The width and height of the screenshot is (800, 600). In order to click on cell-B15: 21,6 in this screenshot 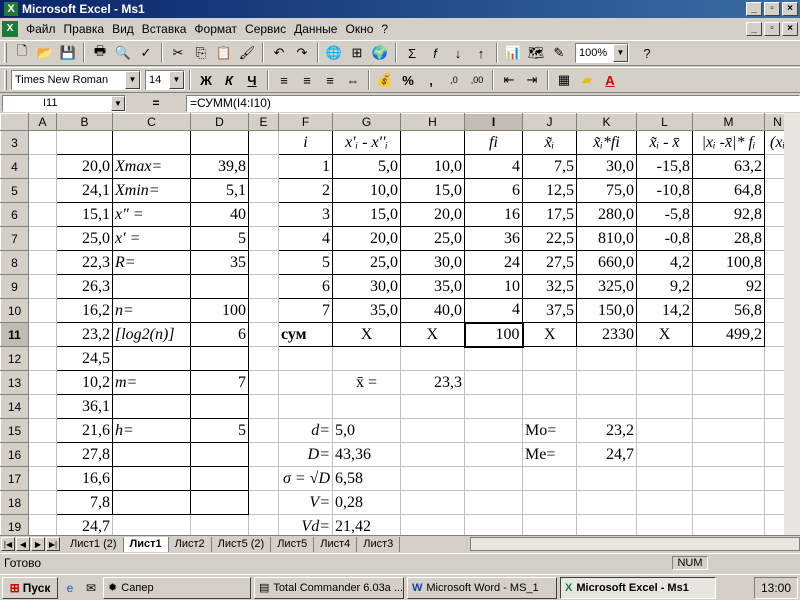, I will do `click(84, 430)`.